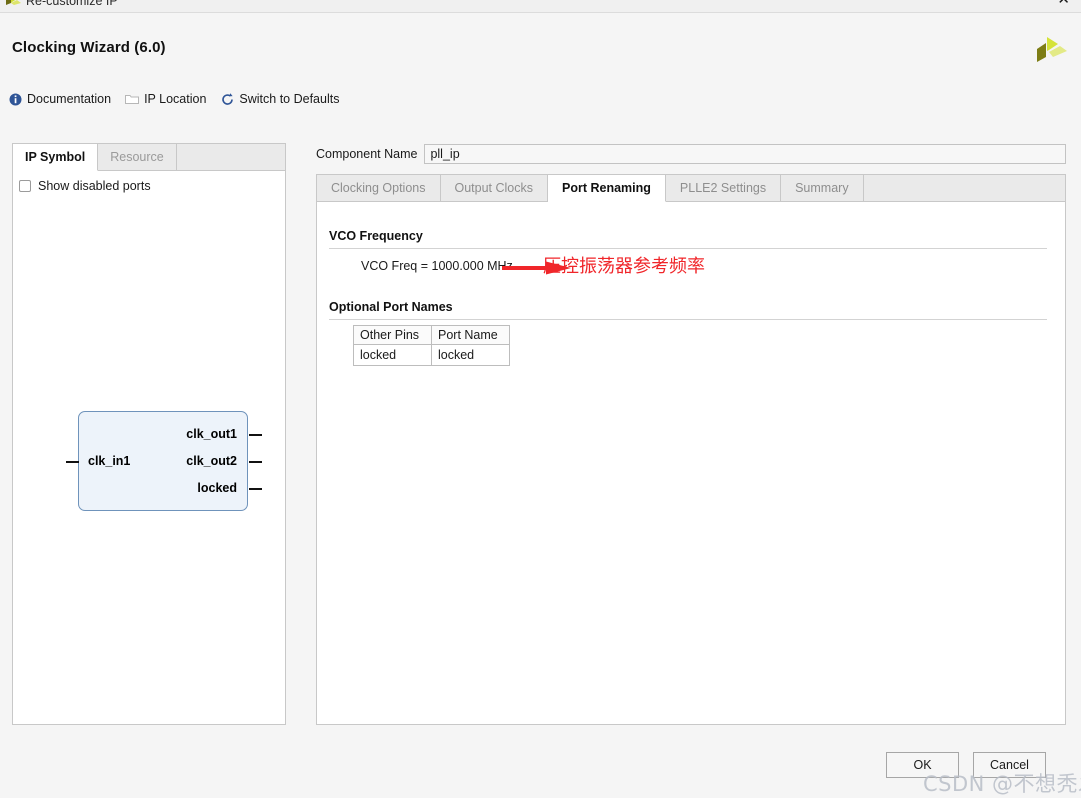 This screenshot has height=798, width=1081. What do you see at coordinates (72, 462) in the screenshot?
I see `pin-line-clk-in1` at bounding box center [72, 462].